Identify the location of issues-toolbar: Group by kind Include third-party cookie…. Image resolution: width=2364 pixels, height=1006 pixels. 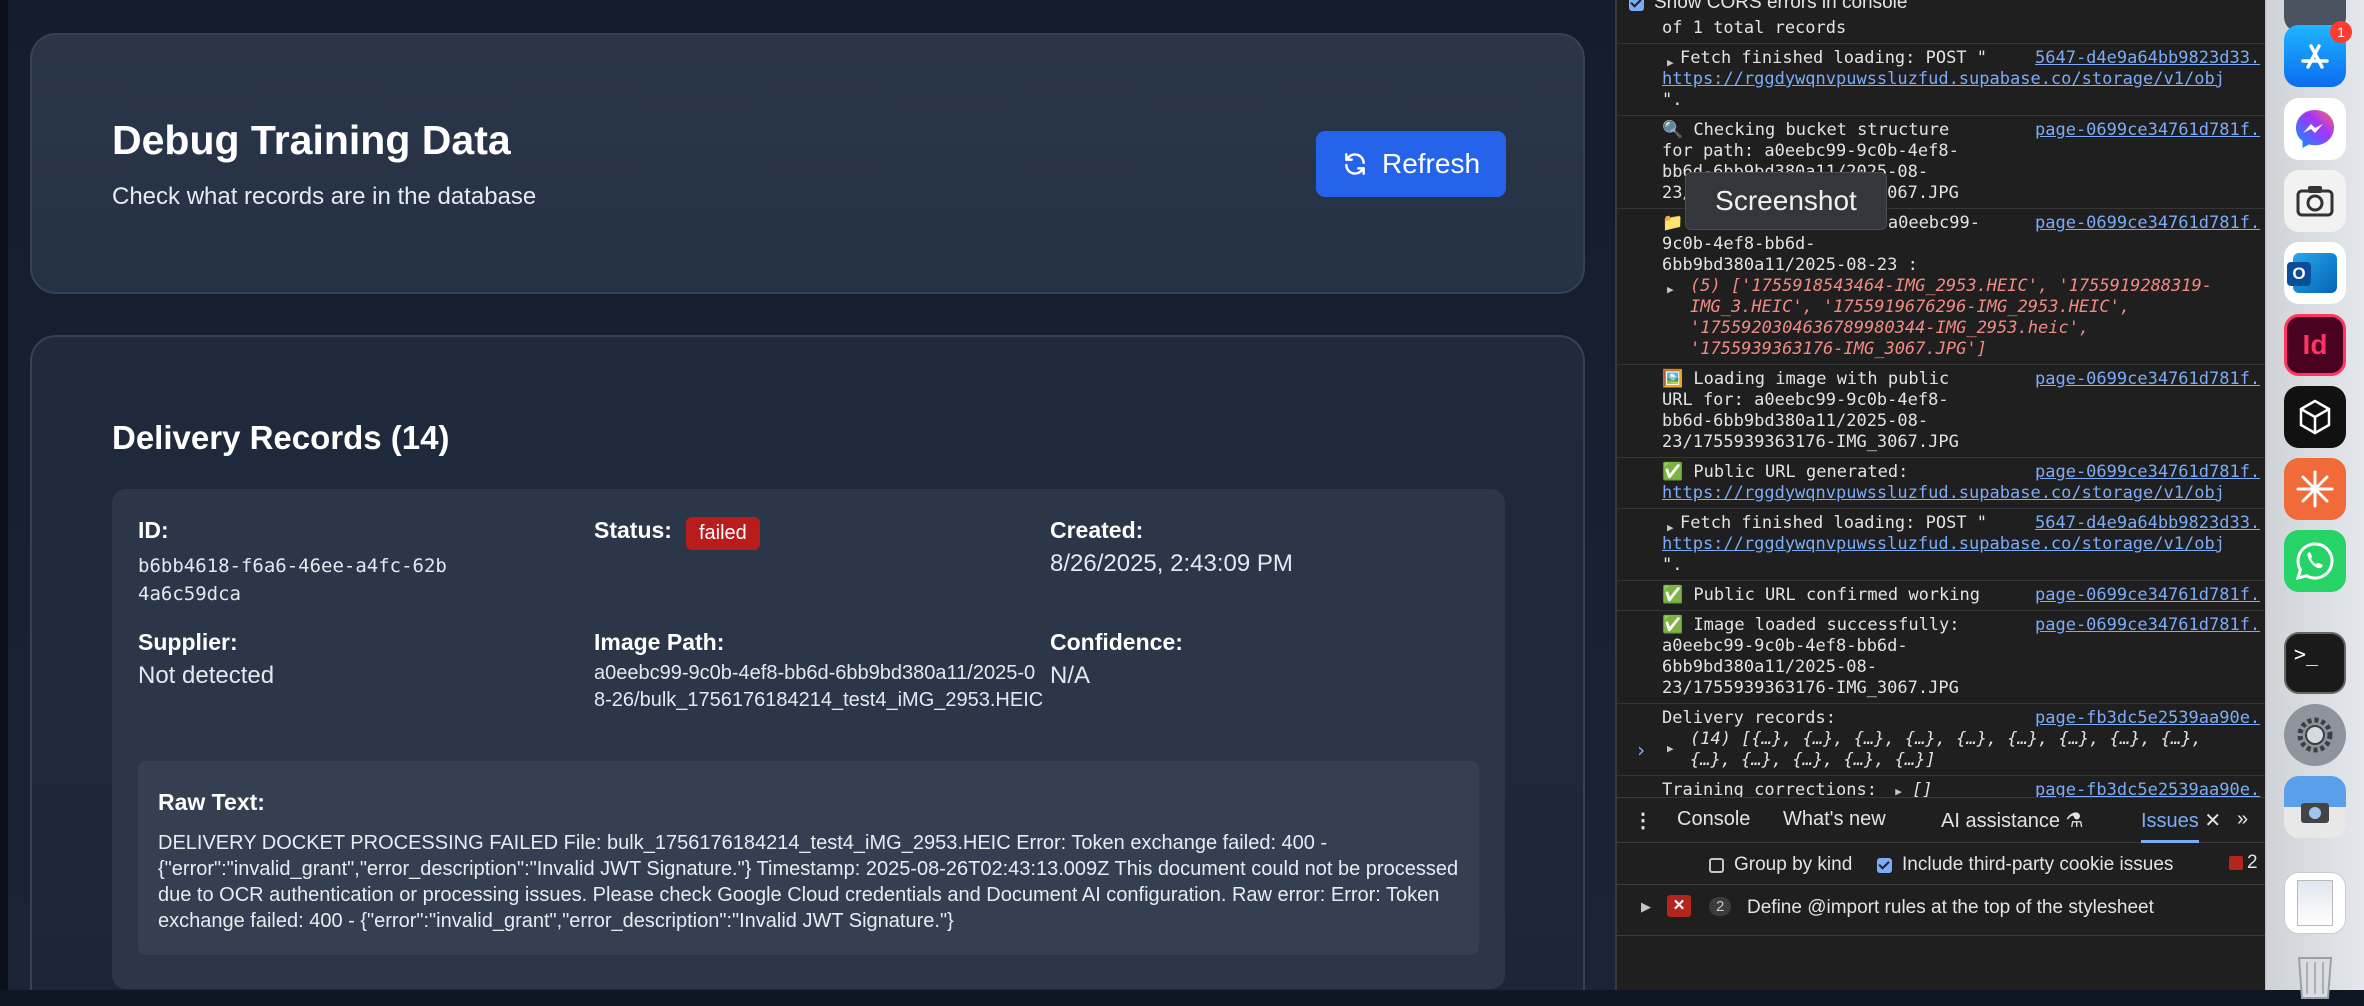
(1942, 863).